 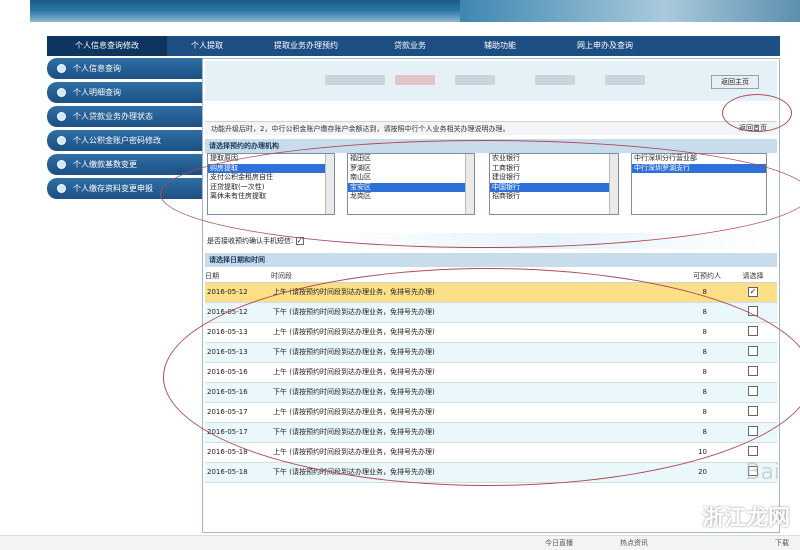 What do you see at coordinates (699, 168) in the screenshot?
I see `list-item: 中行深圳罗湖支行` at bounding box center [699, 168].